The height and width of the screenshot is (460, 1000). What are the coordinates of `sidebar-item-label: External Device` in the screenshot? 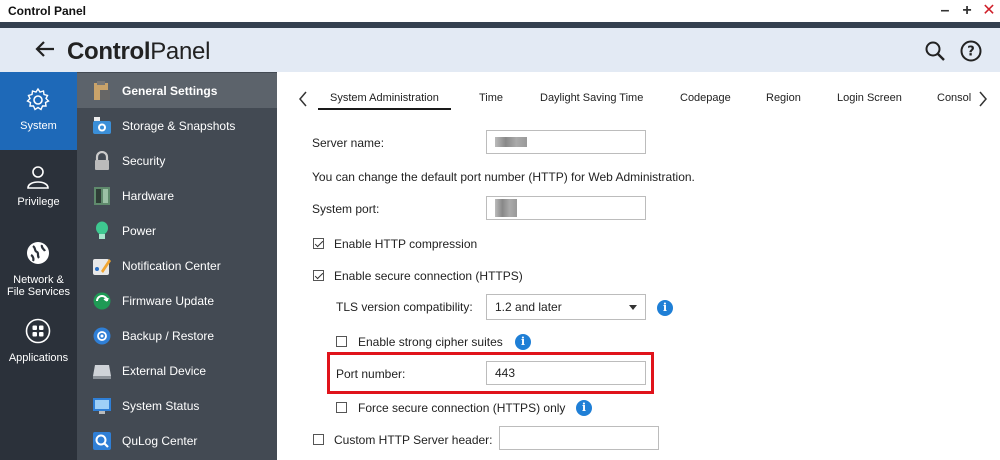 It's located at (164, 370).